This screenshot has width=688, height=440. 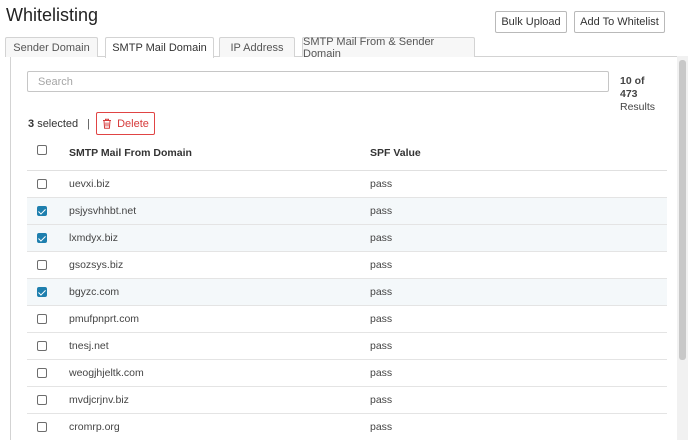 What do you see at coordinates (42, 150) in the screenshot?
I see `select-all-checkbox` at bounding box center [42, 150].